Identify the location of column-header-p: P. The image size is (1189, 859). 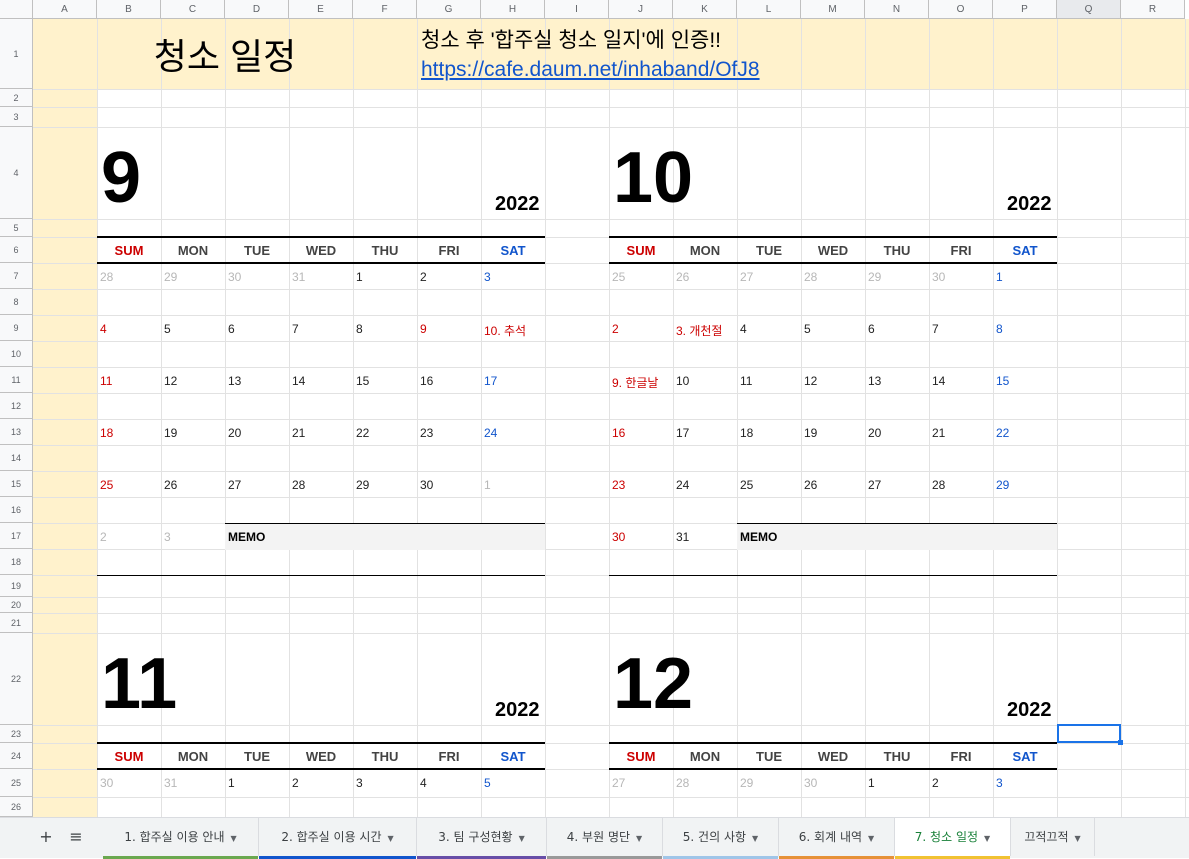
(1025, 9).